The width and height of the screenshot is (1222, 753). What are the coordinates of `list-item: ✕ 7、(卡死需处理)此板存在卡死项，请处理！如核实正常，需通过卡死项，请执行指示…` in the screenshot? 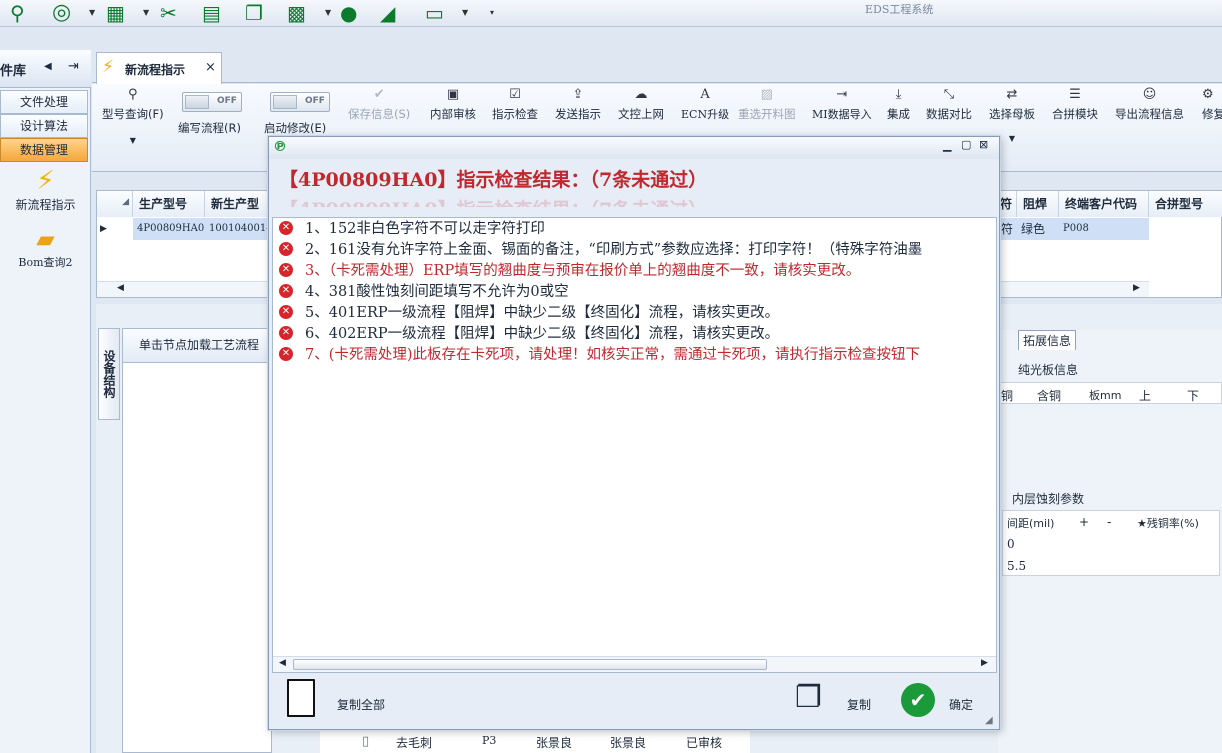 It's located at (599, 355).